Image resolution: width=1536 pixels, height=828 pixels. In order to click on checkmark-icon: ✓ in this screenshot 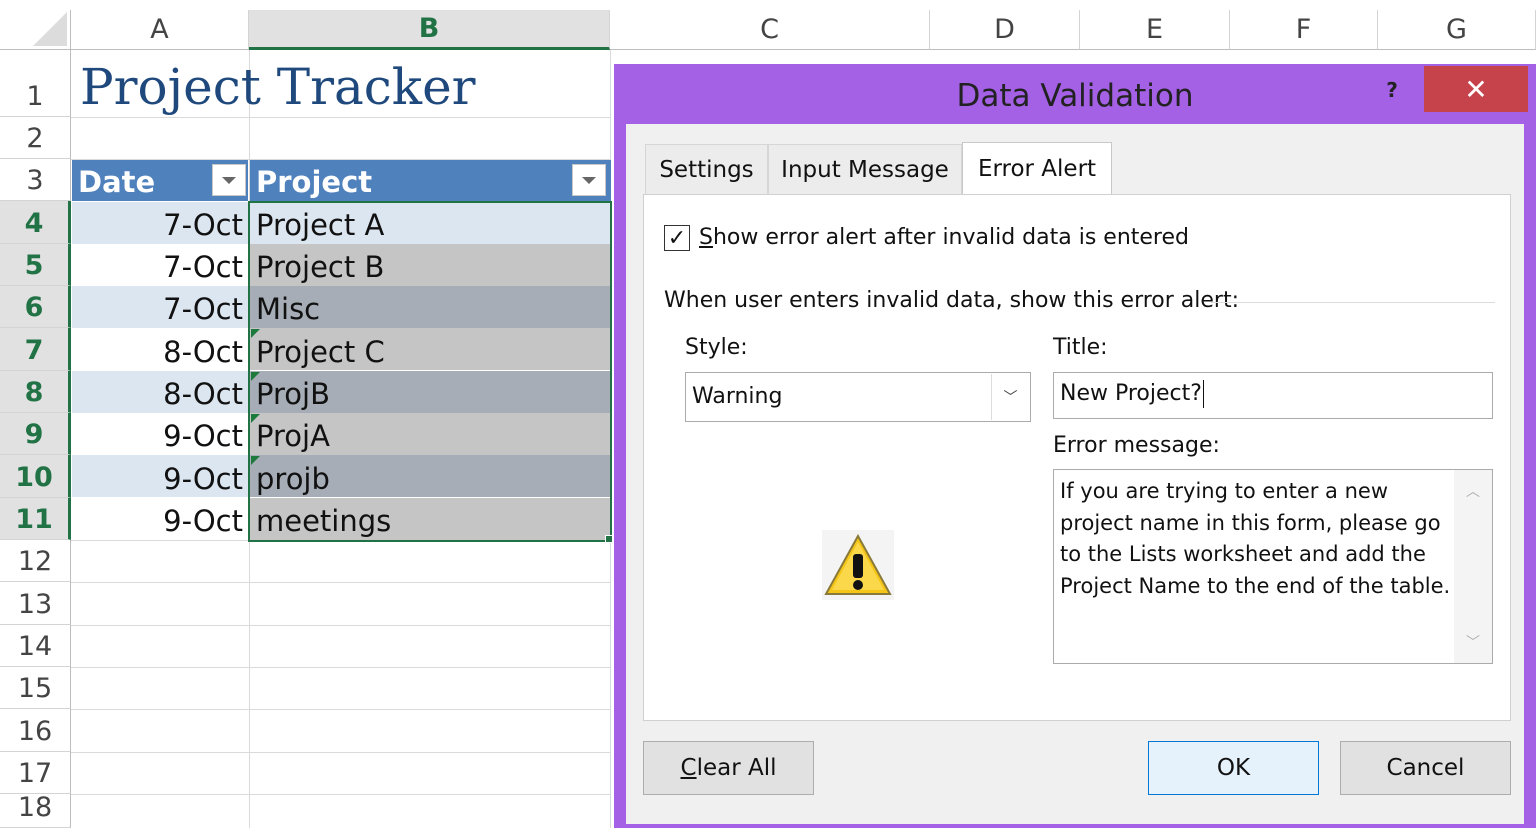, I will do `click(677, 238)`.